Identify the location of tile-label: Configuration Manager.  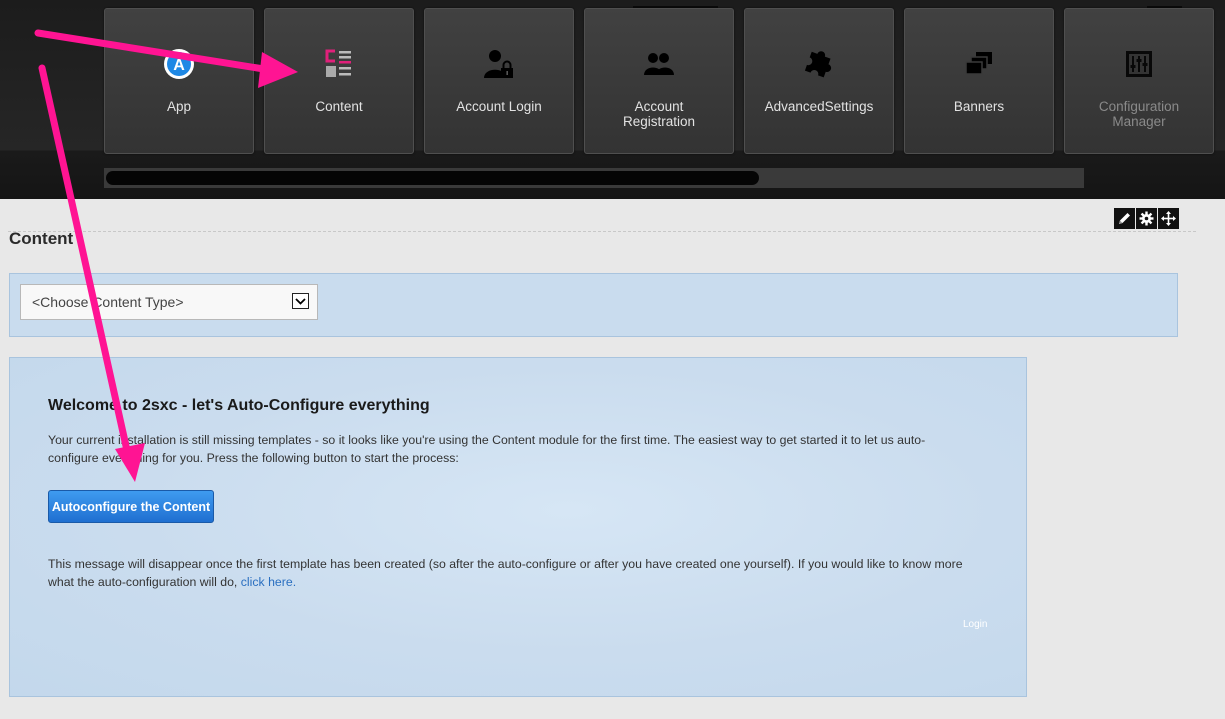
(1139, 114).